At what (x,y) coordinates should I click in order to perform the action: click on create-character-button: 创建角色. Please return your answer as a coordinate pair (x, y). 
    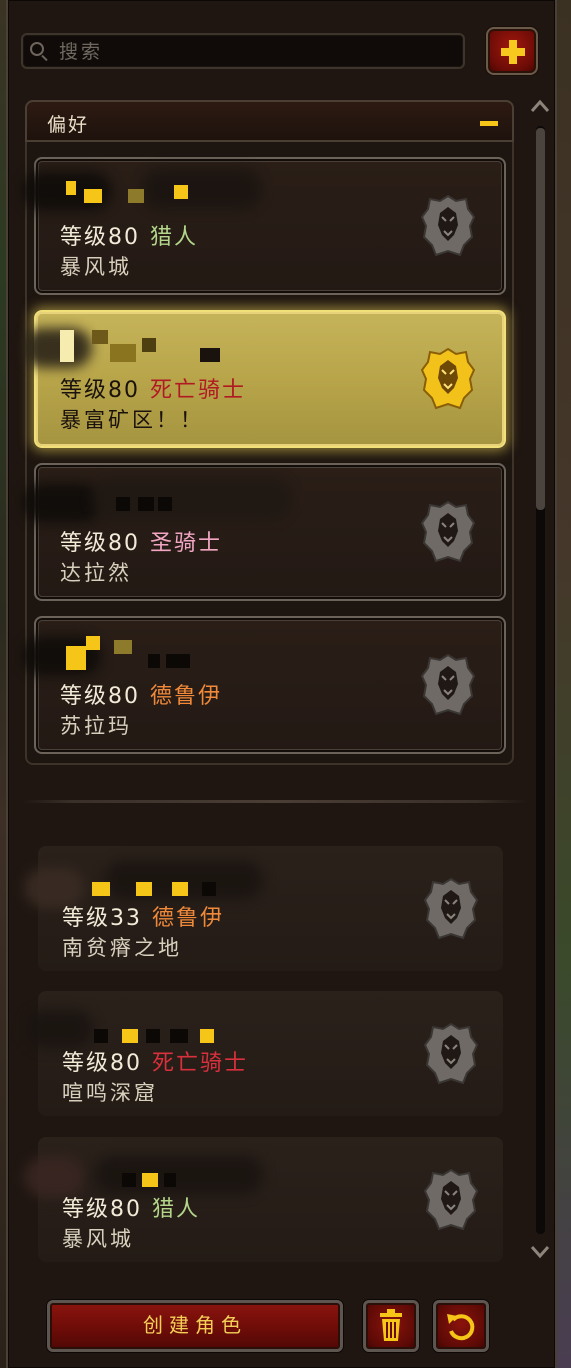
    Looking at the image, I should click on (195, 1326).